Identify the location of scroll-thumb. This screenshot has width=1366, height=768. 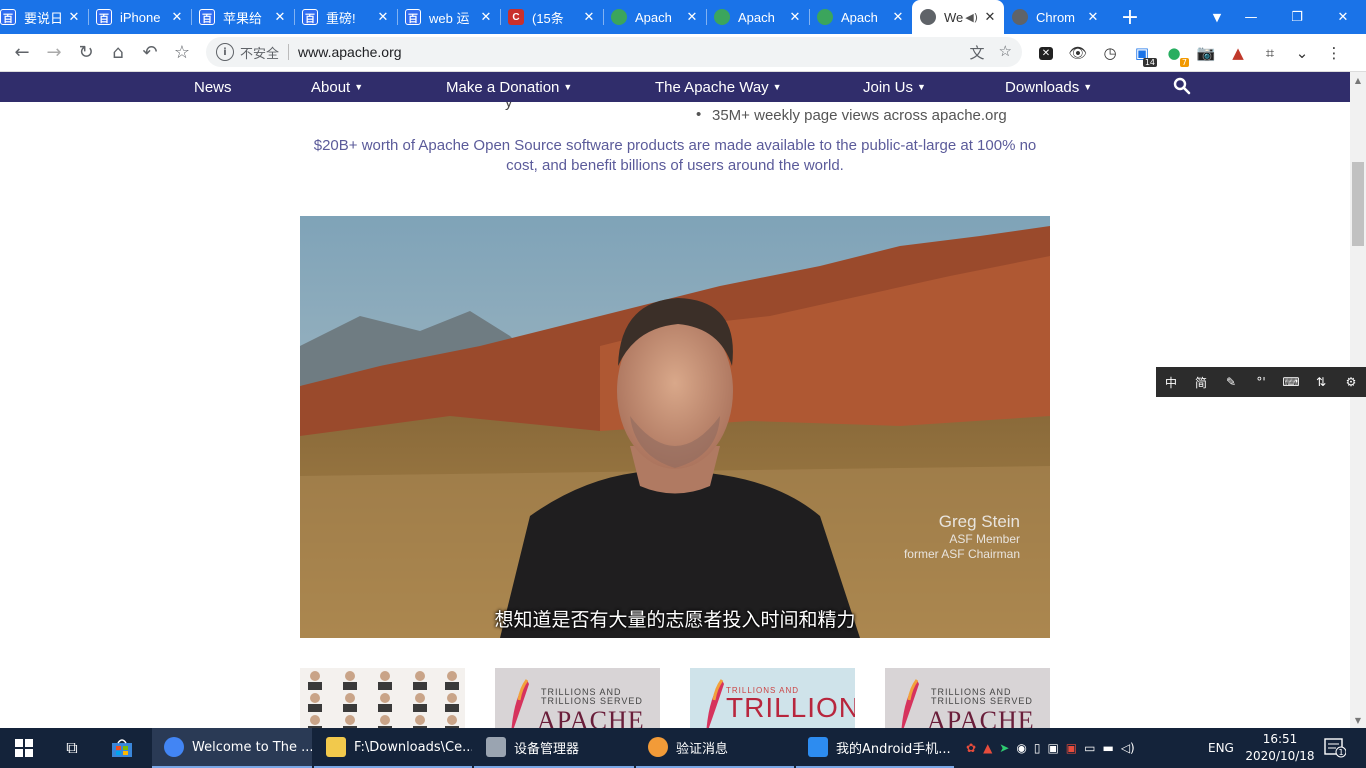
(1358, 204).